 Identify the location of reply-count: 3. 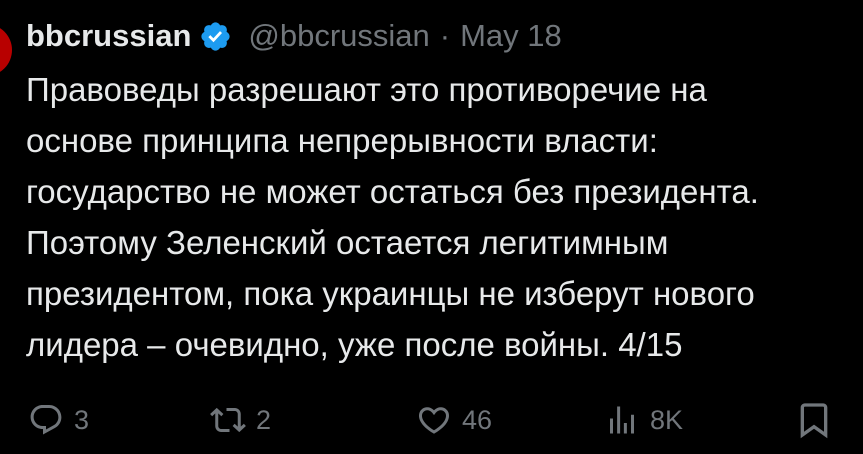
(82, 419).